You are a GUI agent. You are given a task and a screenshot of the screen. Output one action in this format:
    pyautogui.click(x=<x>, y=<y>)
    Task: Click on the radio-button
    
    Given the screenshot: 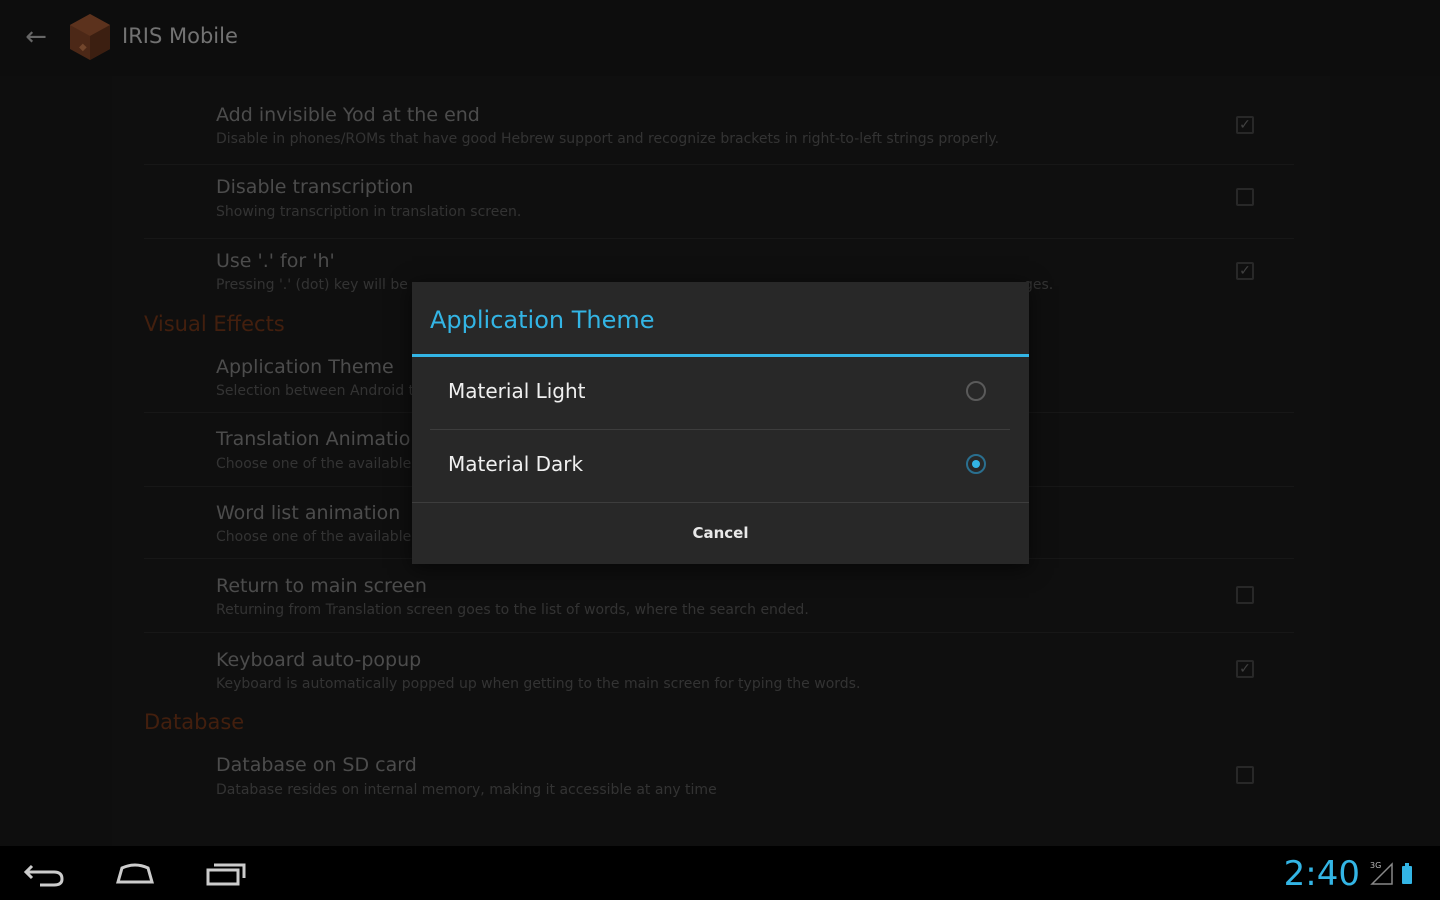 What is the action you would take?
    pyautogui.click(x=976, y=391)
    